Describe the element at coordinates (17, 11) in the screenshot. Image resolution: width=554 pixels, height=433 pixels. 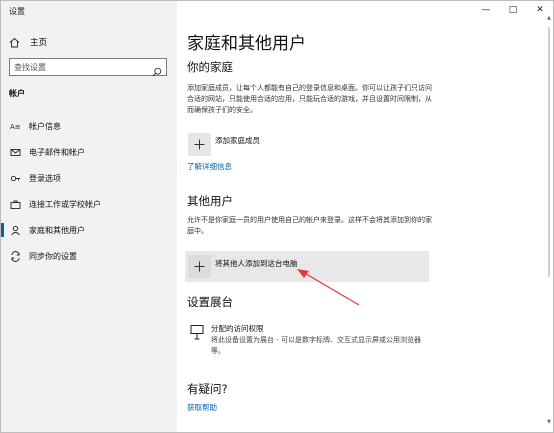
I see `window-title: 设置` at that location.